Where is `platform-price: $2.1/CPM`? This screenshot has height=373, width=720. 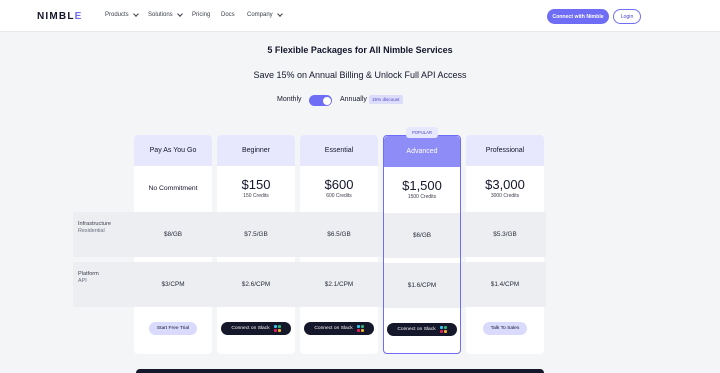
platform-price: $2.1/CPM is located at coordinates (339, 284).